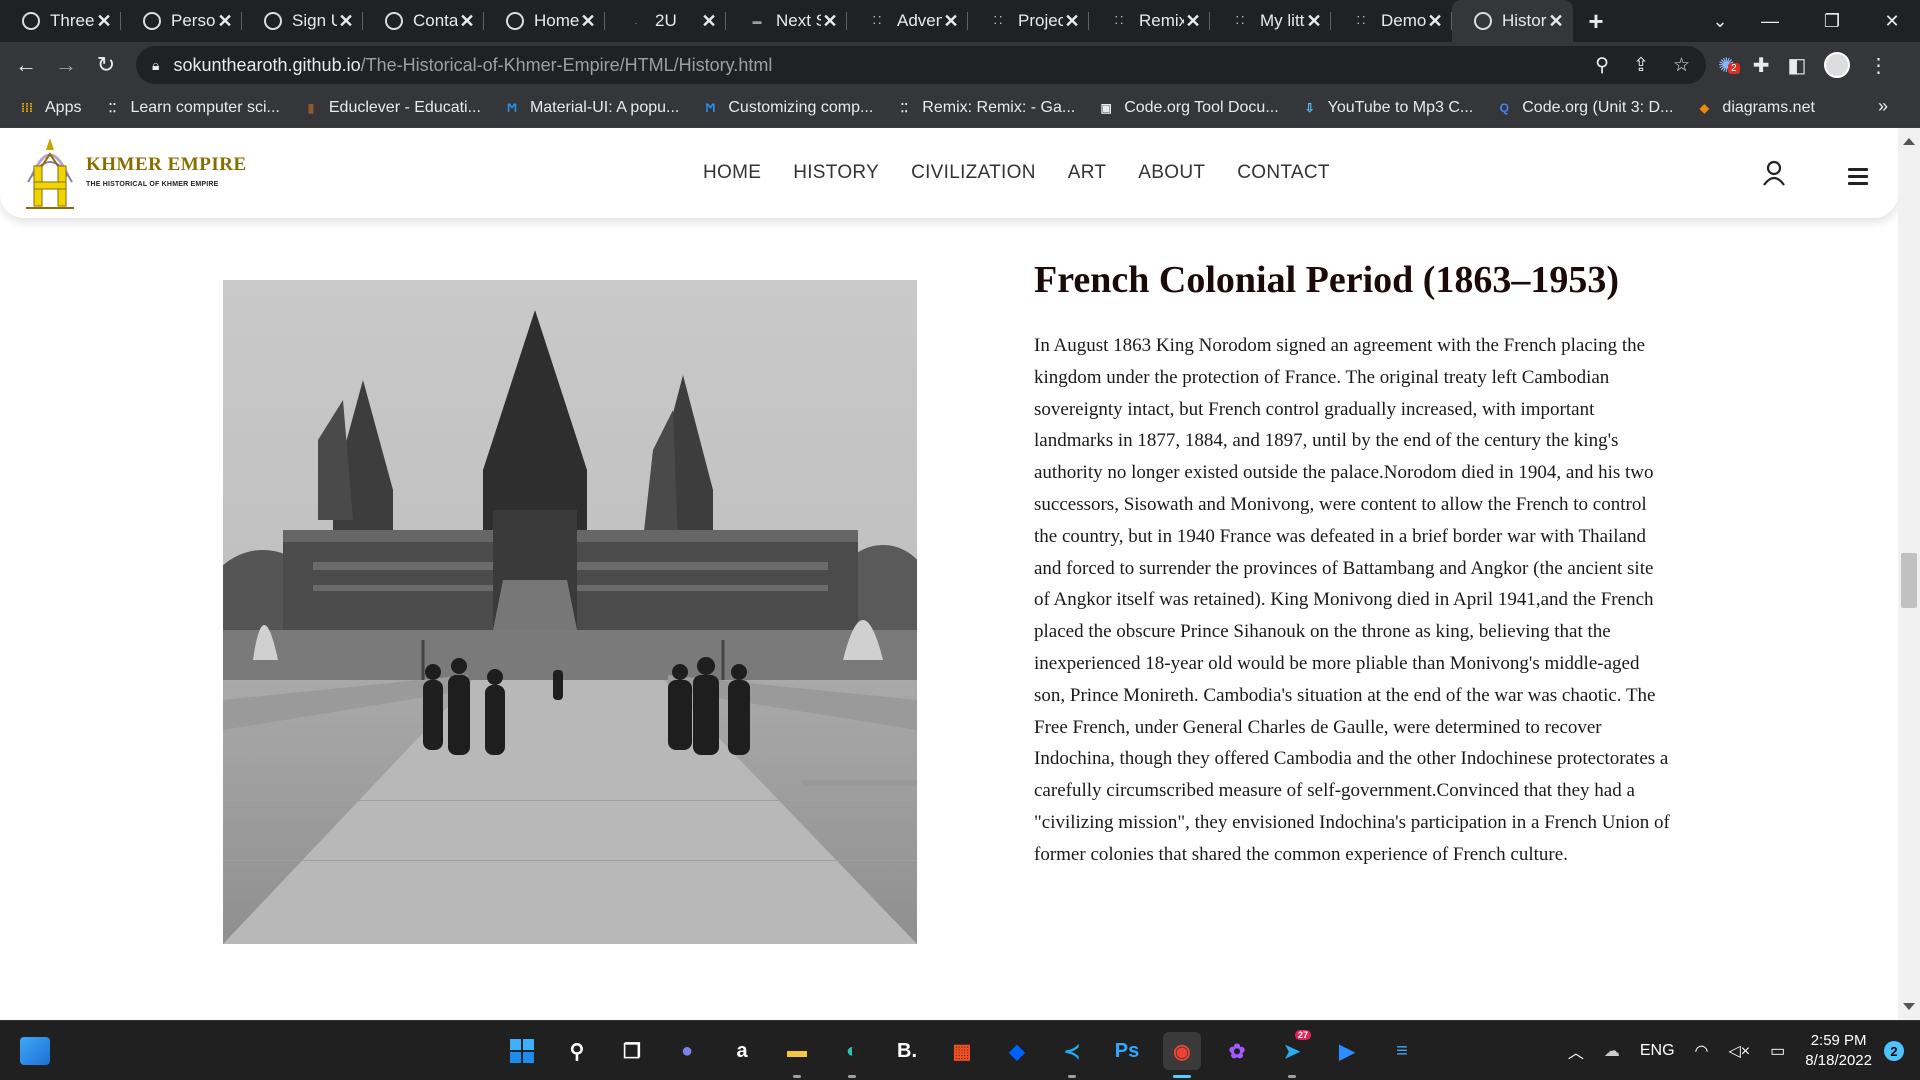  What do you see at coordinates (66, 65) in the screenshot?
I see `forward-button: →` at bounding box center [66, 65].